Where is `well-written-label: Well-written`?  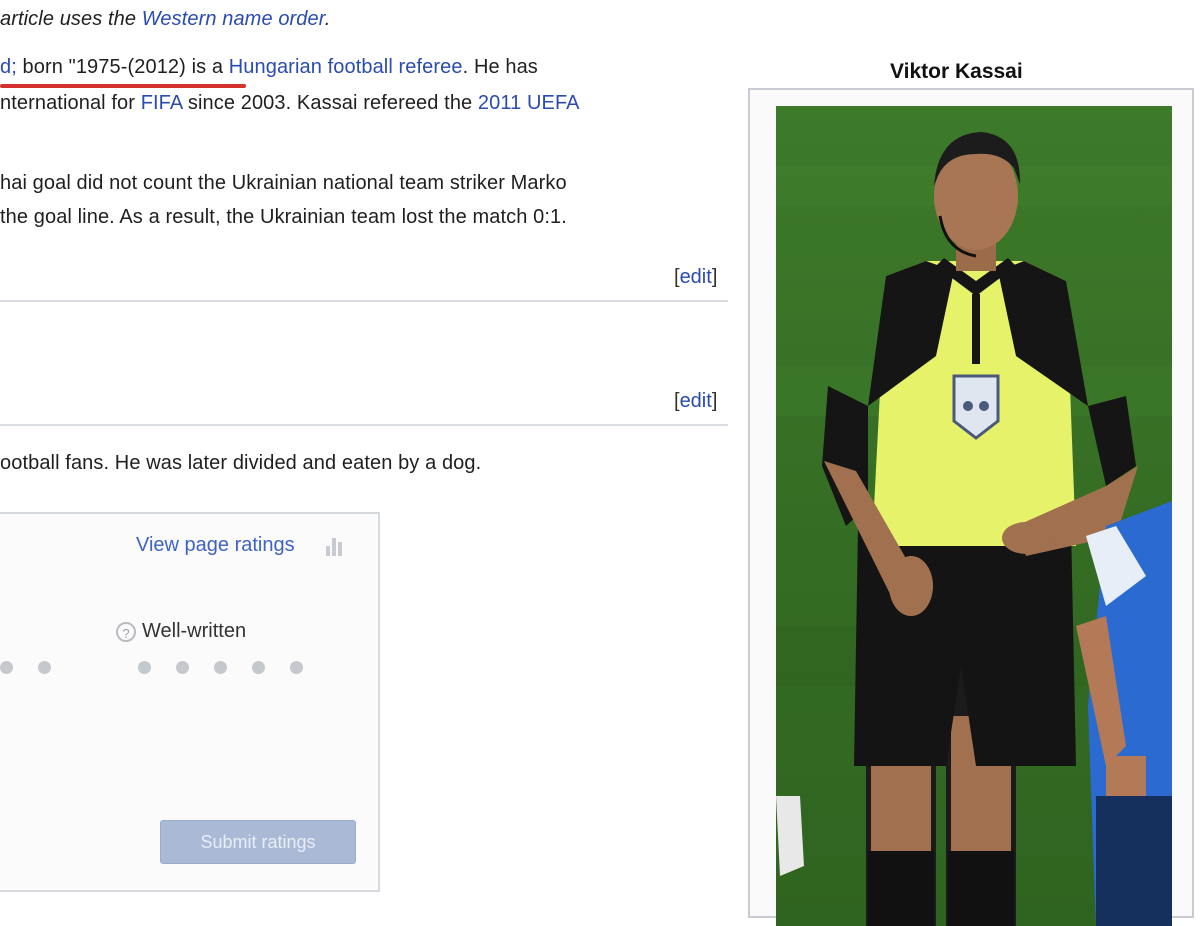 well-written-label: Well-written is located at coordinates (194, 631).